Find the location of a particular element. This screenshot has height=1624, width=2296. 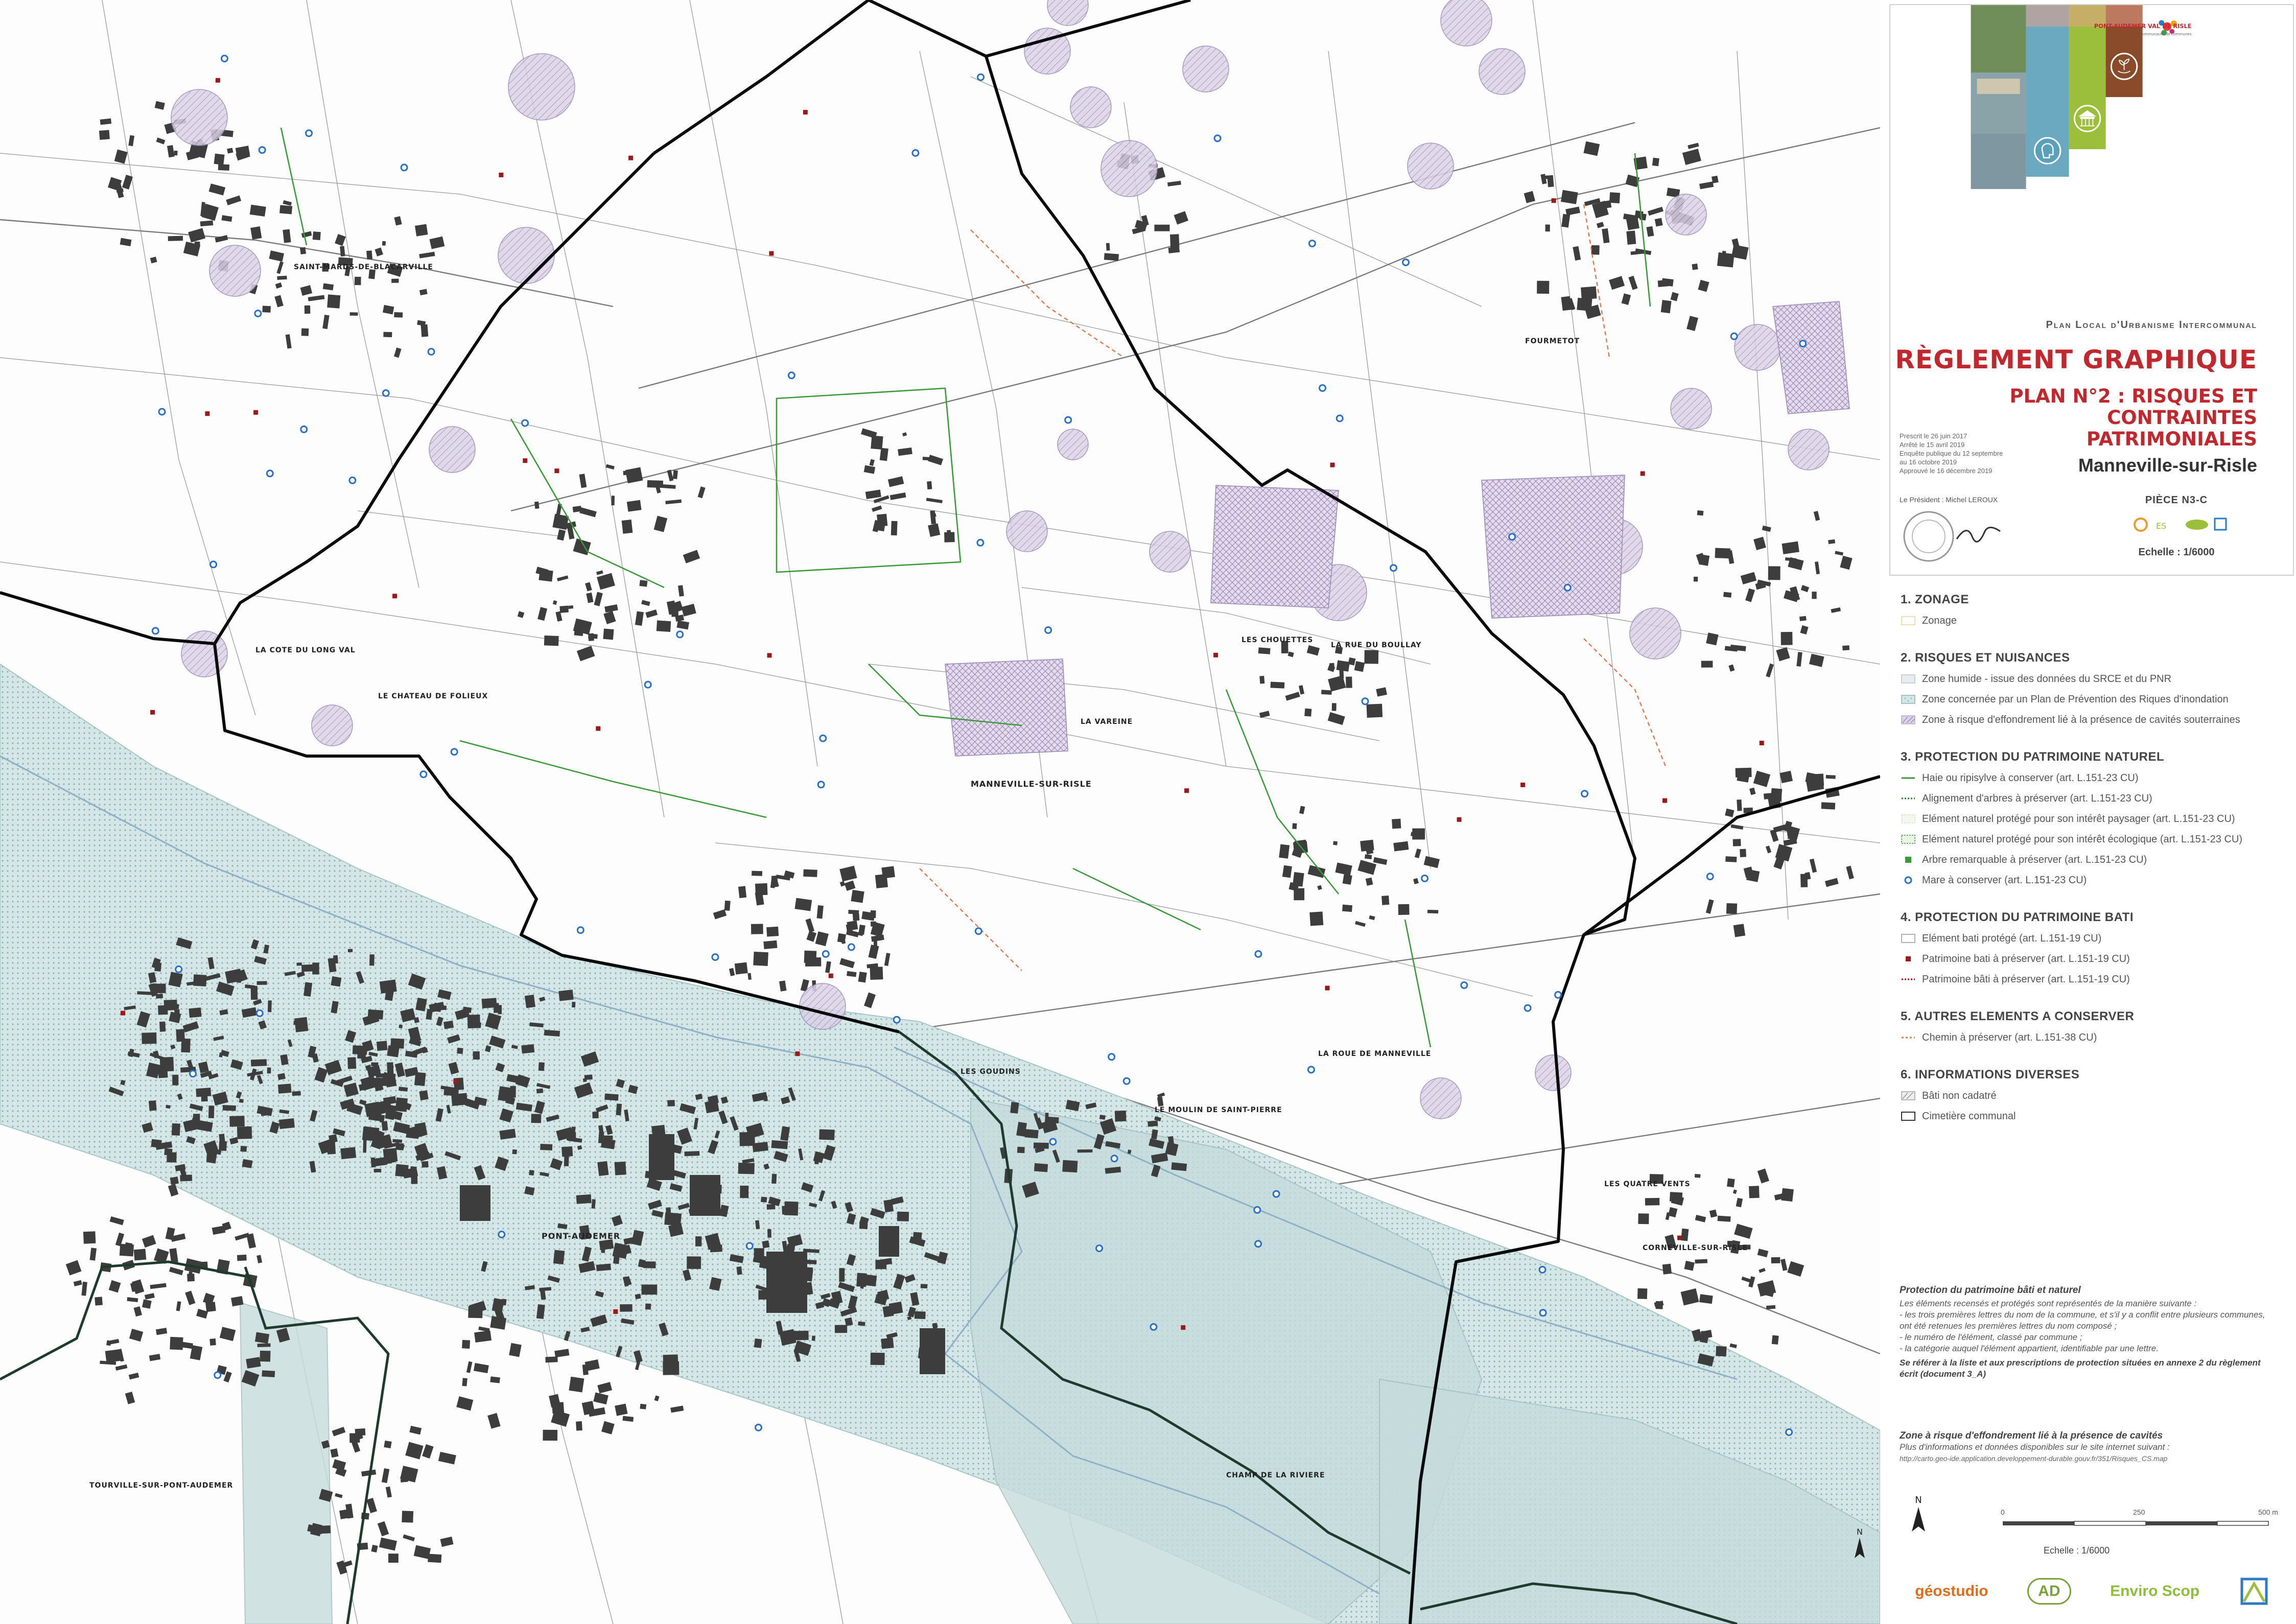

legend-heading: 5. AUTRES ELEMENTS A CONSERVER is located at coordinates (2018, 1016).